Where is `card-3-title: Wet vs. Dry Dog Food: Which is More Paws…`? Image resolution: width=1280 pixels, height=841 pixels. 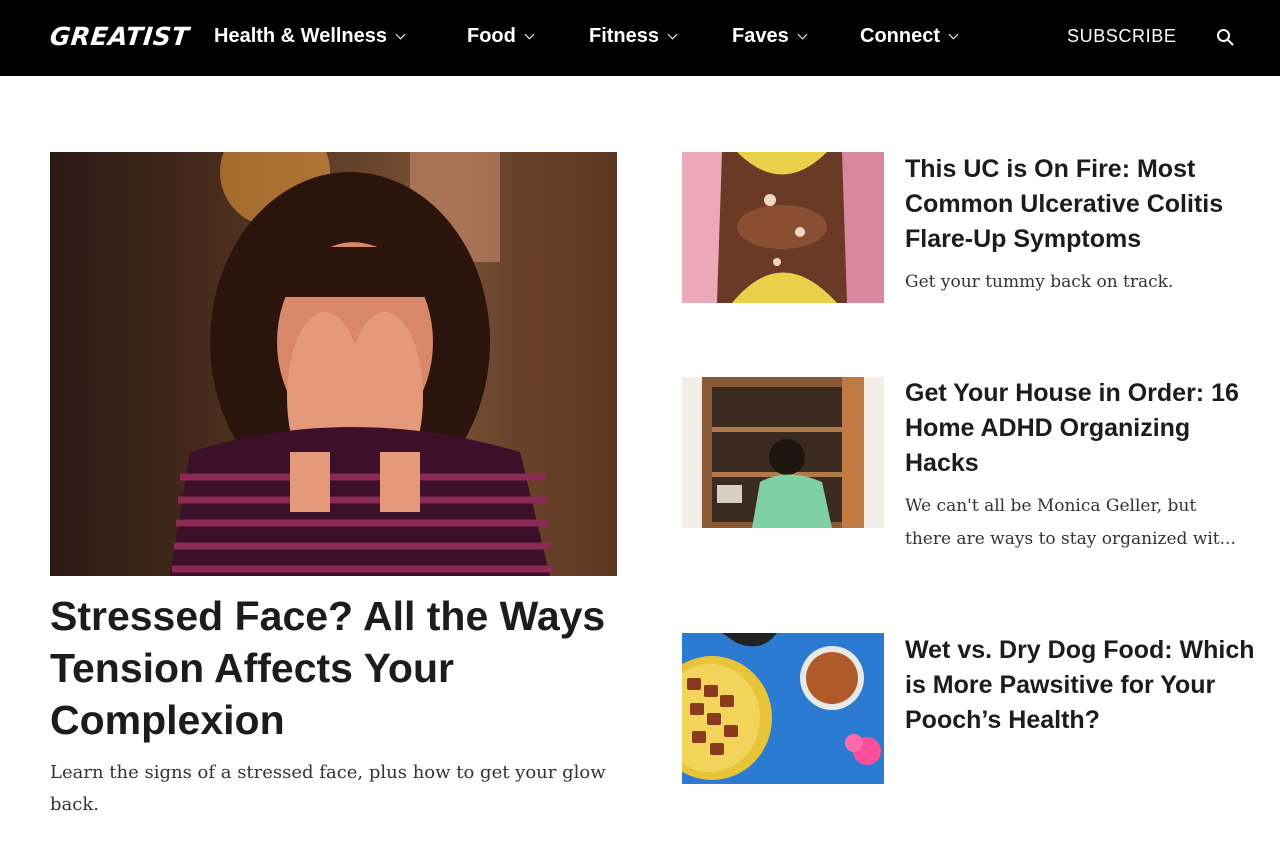
card-3-title: Wet vs. Dry Dog Food: Which is More Paws… is located at coordinates (1080, 685).